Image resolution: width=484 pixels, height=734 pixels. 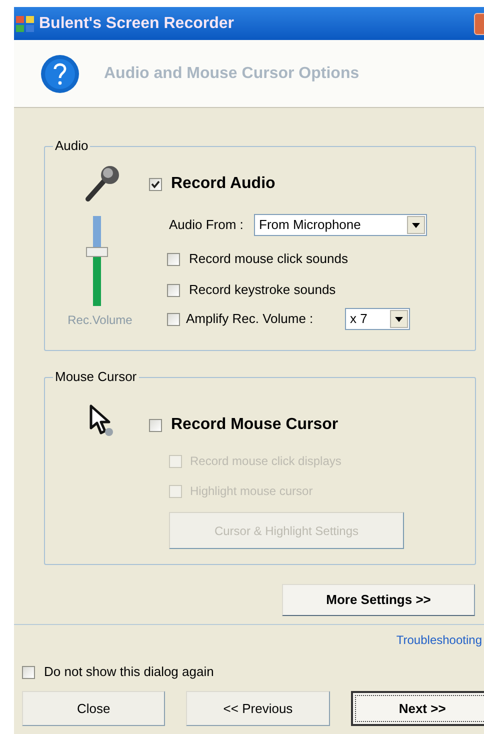 I want to click on dialog-button: << Previous, so click(x=258, y=708).